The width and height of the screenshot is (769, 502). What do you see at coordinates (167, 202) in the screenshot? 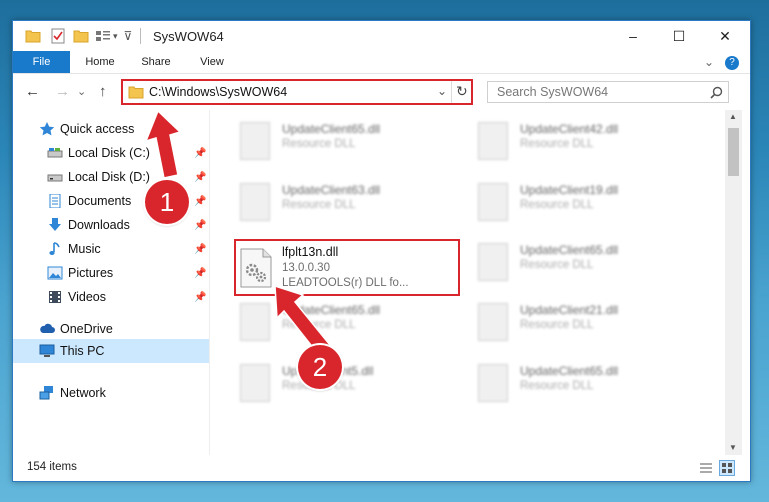
I see `step-1-badge: 1` at bounding box center [167, 202].